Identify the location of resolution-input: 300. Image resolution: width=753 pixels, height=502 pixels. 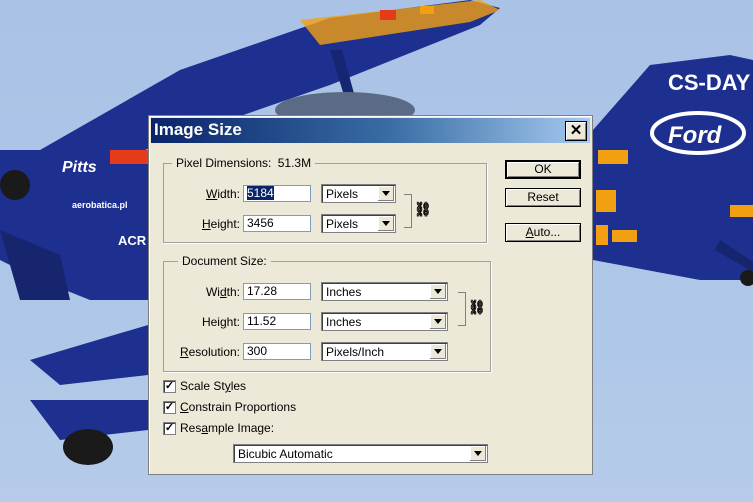
(277, 351).